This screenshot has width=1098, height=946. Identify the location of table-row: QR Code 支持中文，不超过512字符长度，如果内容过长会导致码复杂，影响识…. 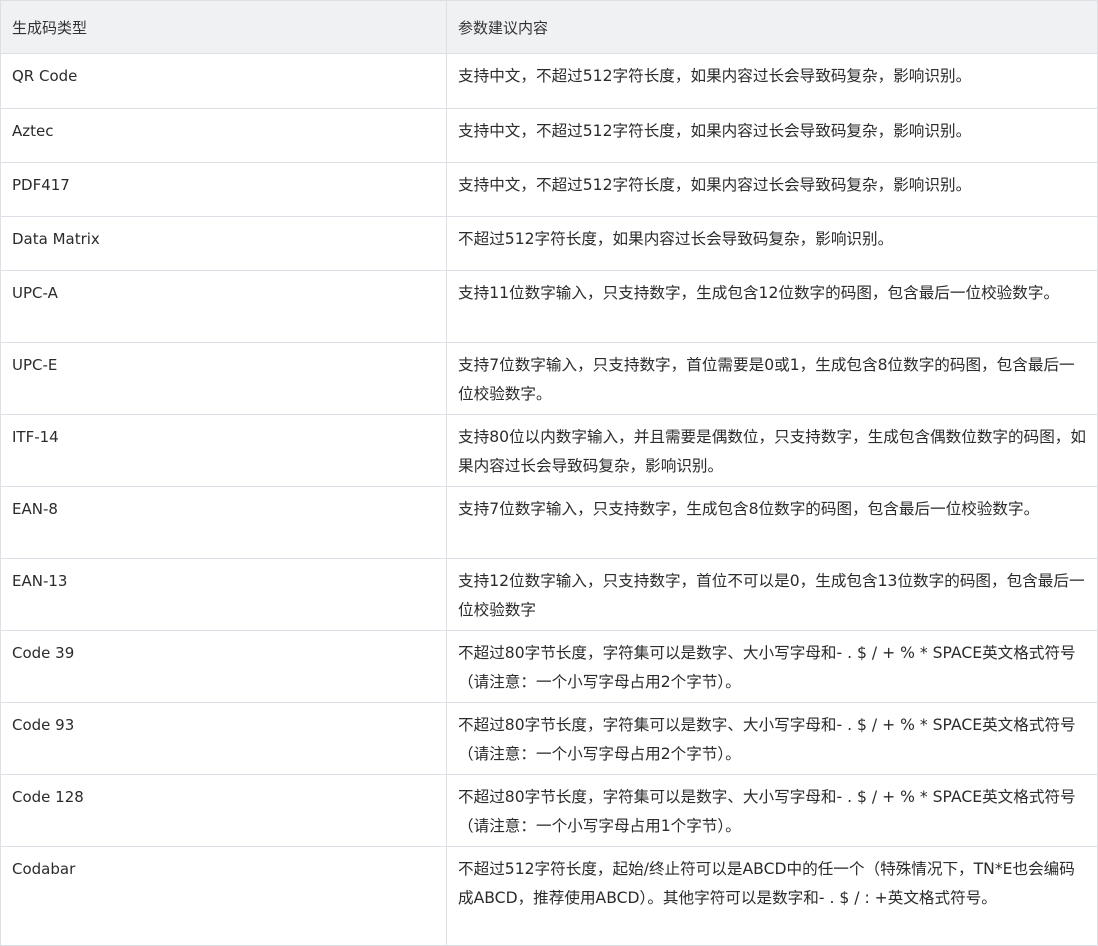
(549, 81).